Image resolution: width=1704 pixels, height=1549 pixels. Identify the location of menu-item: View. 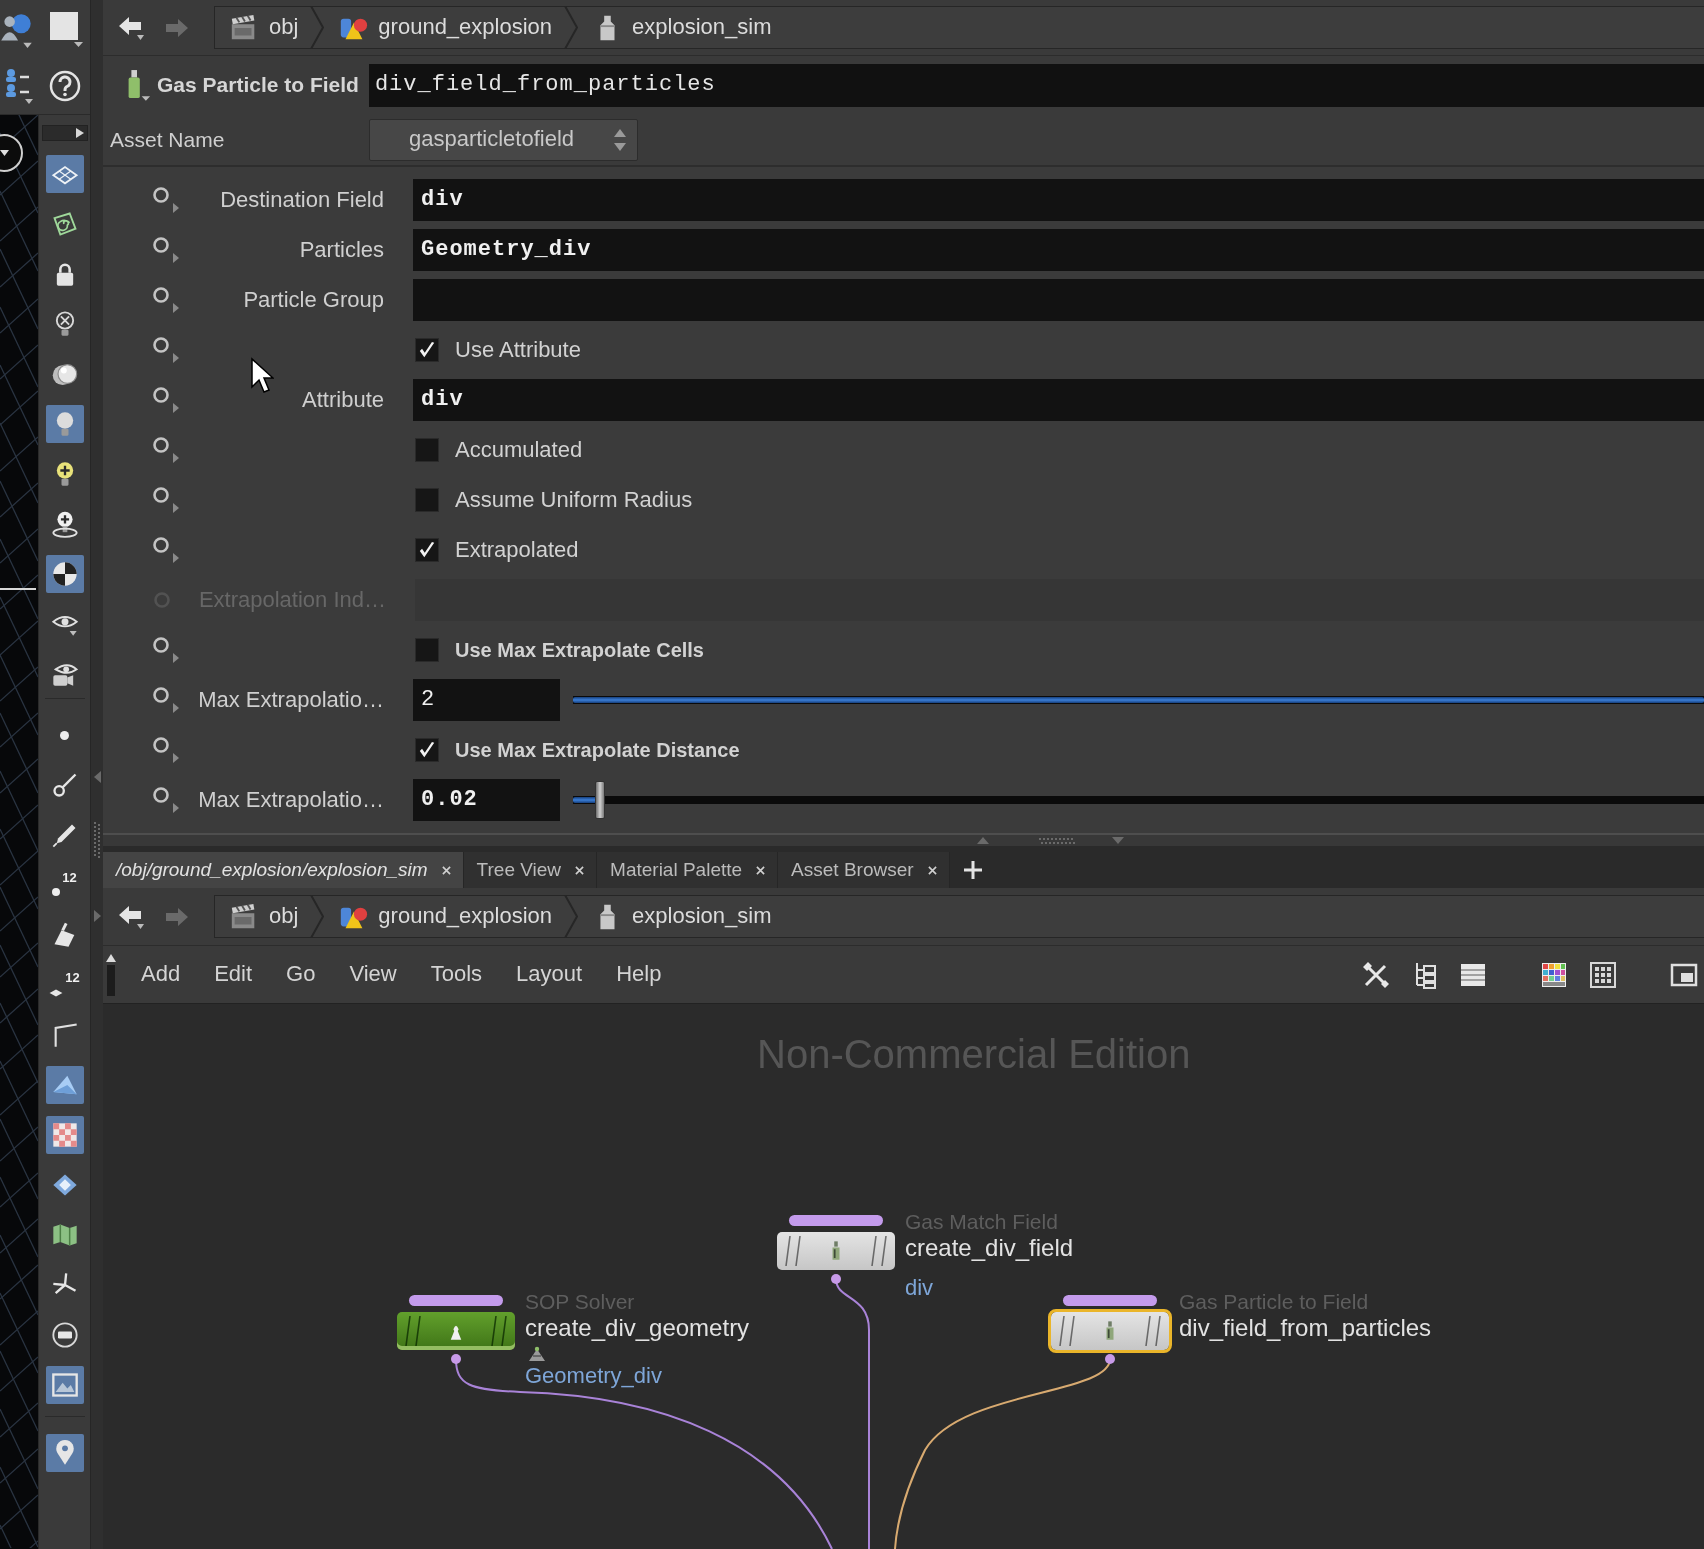
(373, 974).